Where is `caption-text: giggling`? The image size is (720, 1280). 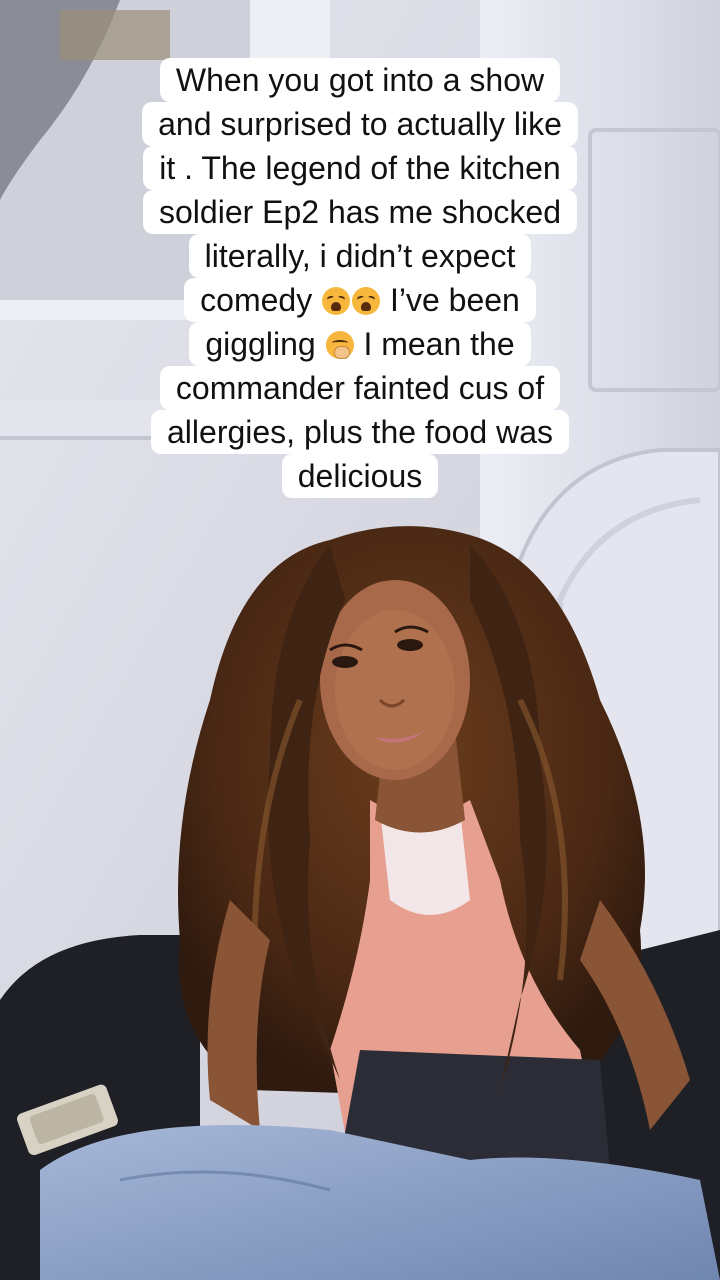
caption-text: giggling is located at coordinates (265, 344).